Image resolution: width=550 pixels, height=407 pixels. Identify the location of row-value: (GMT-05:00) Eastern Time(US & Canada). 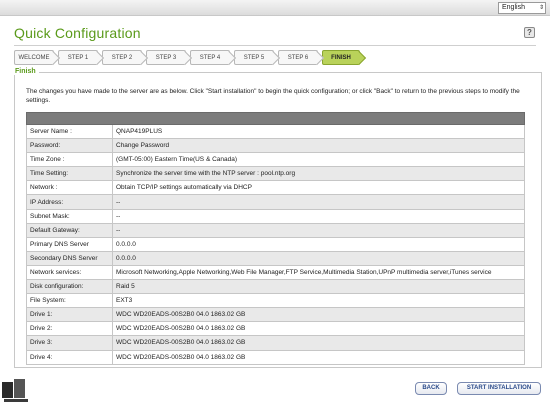
(318, 160).